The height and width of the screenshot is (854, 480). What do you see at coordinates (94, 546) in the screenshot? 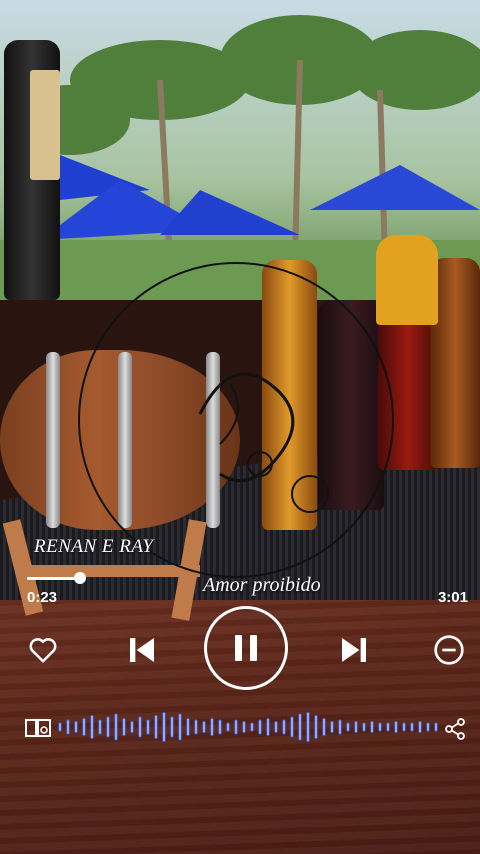
I see `artist-name: RENAN E RAY` at bounding box center [94, 546].